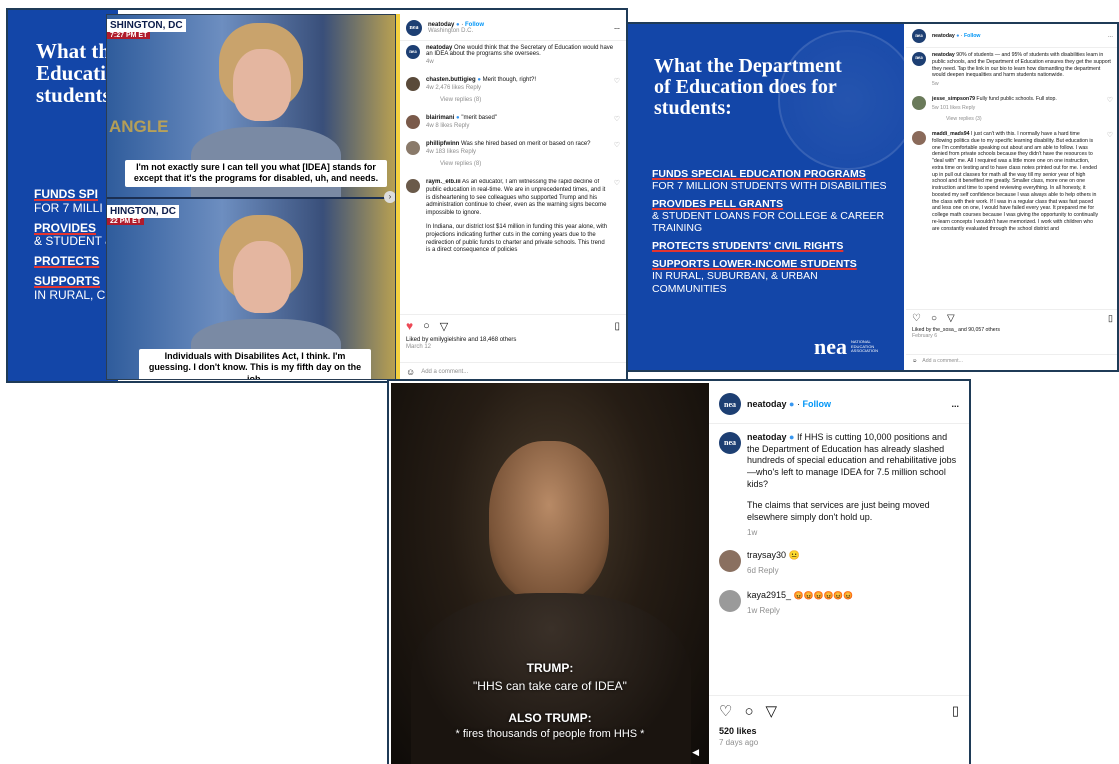 This screenshot has width=1119, height=764. Describe the element at coordinates (958, 36) in the screenshot. I see `verified-icon: ●` at that location.